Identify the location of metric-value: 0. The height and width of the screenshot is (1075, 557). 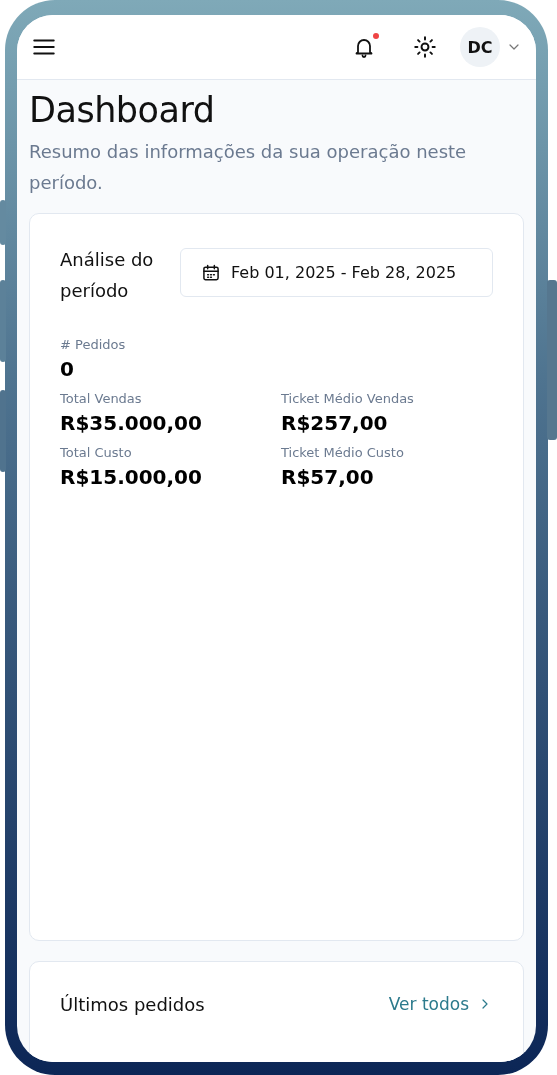
(67, 369).